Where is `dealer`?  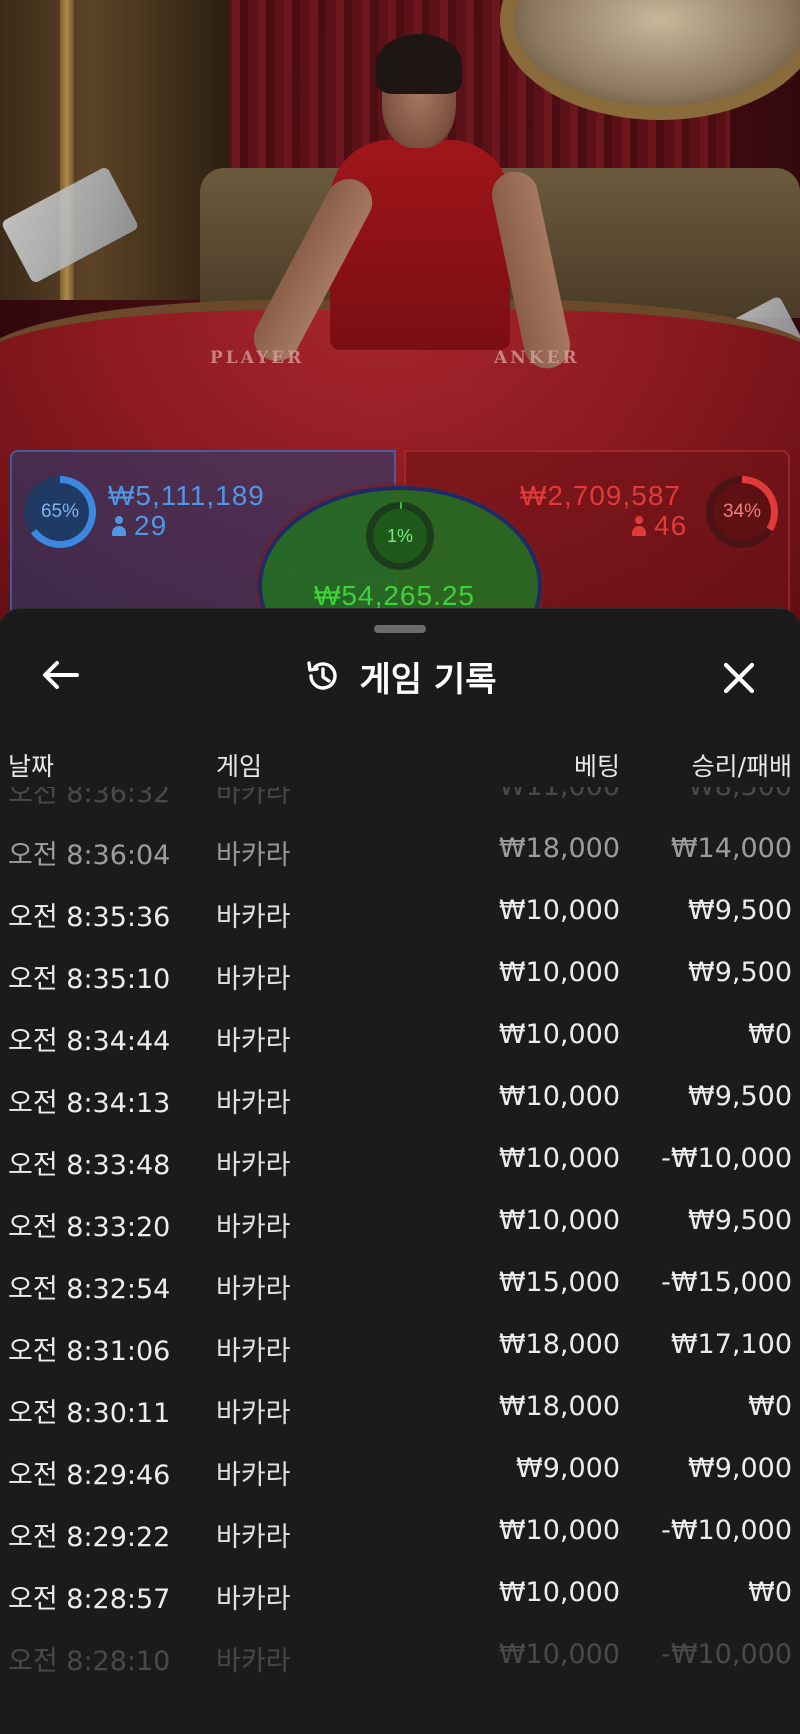 dealer is located at coordinates (410, 203).